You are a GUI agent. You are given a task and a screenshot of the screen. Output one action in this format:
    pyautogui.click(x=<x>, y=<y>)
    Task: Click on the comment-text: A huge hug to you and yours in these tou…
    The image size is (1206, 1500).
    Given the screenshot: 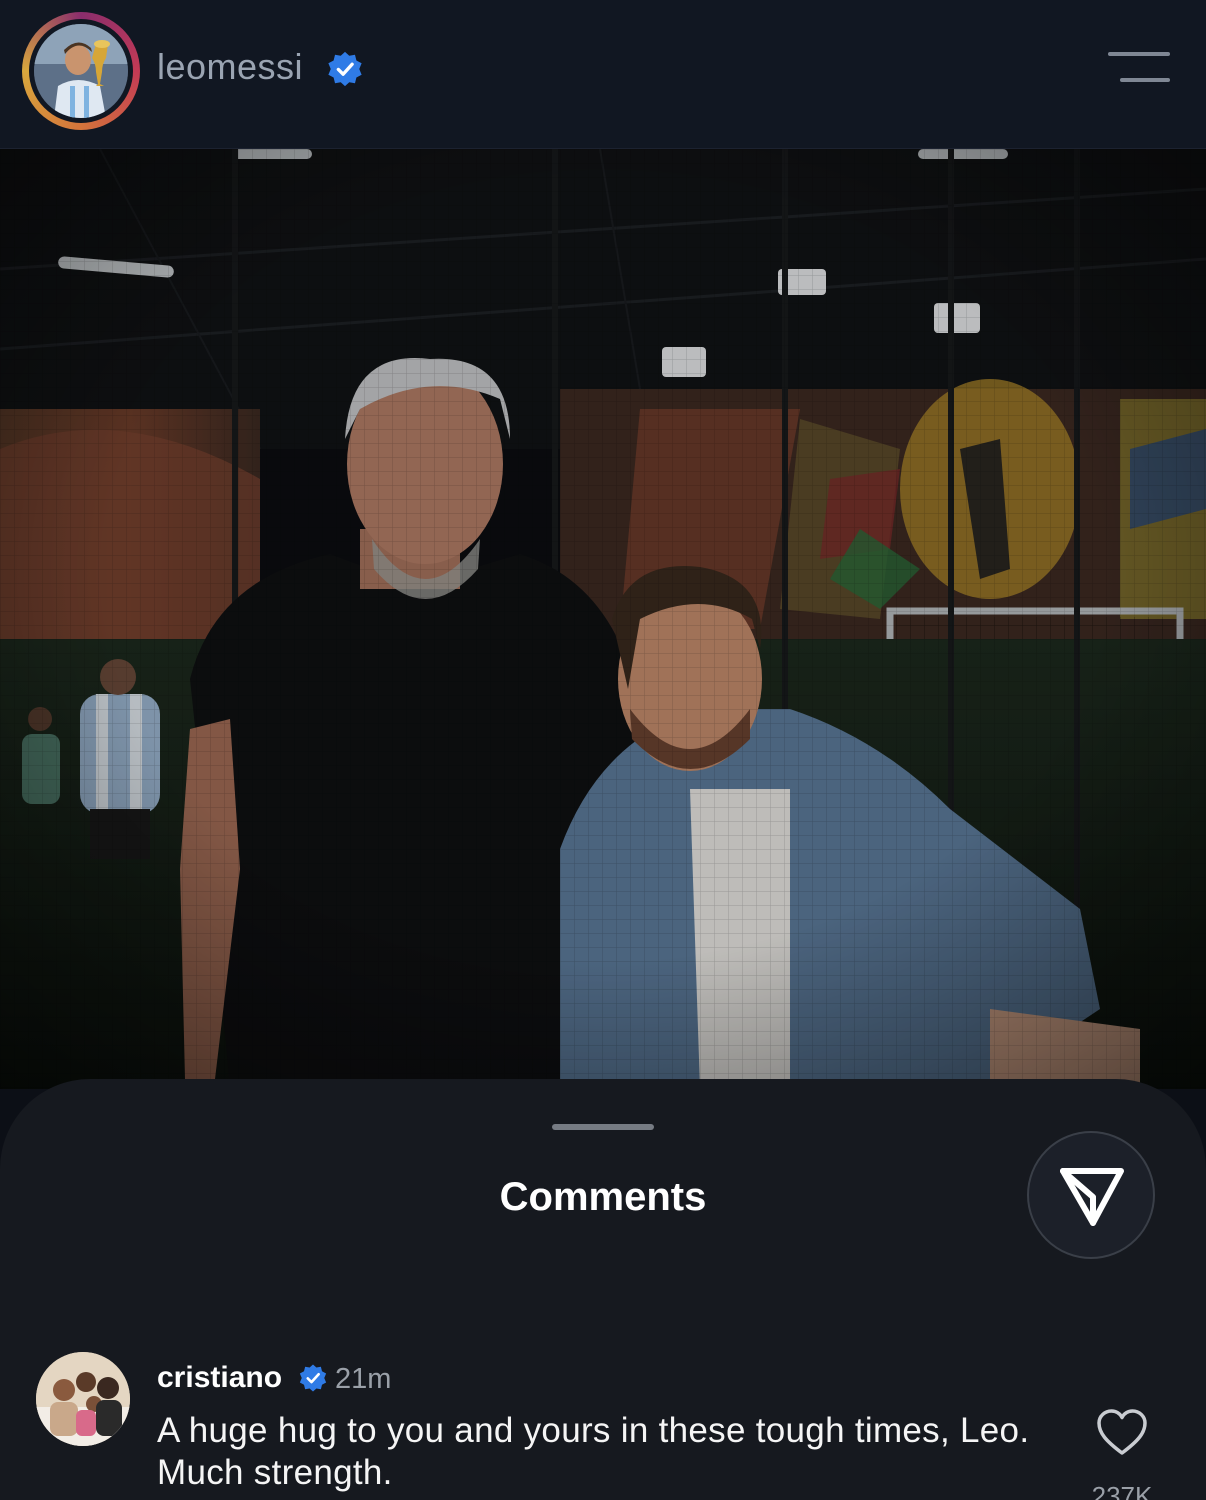 What is the action you would take?
    pyautogui.click(x=593, y=1451)
    